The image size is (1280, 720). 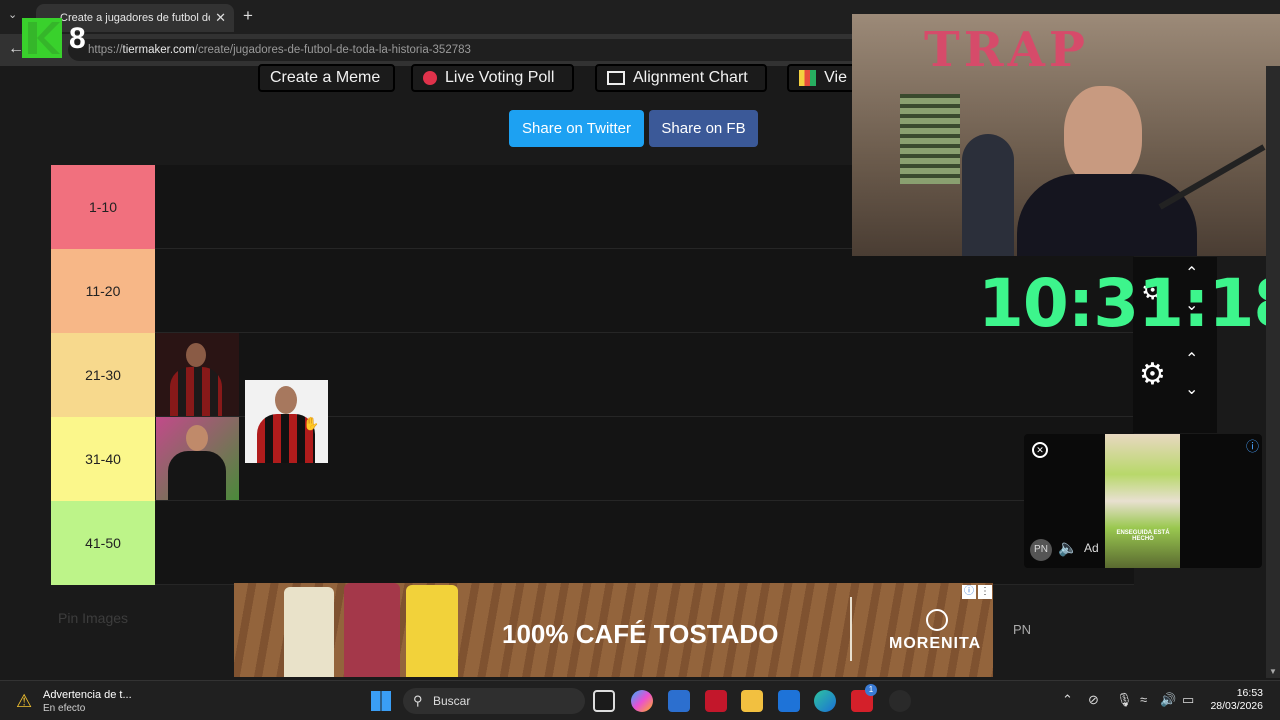 I want to click on alignment-chart-label: Alignment Chart, so click(x=690, y=77).